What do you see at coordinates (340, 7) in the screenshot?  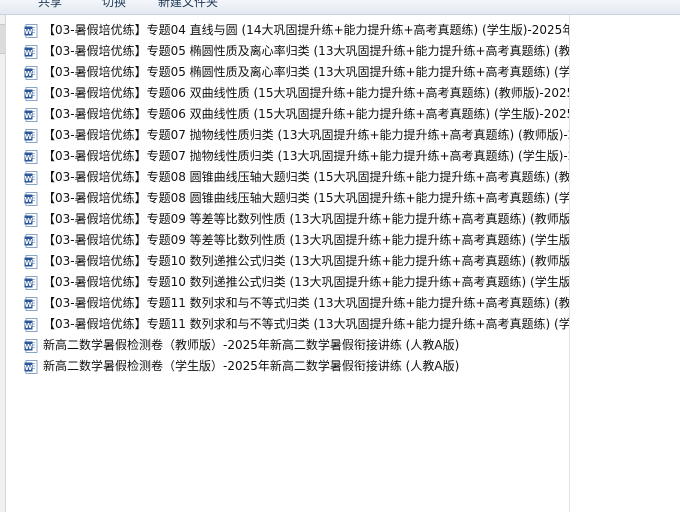 I see `ribbon-toolbar: 共享 切换 新建文件夹` at bounding box center [340, 7].